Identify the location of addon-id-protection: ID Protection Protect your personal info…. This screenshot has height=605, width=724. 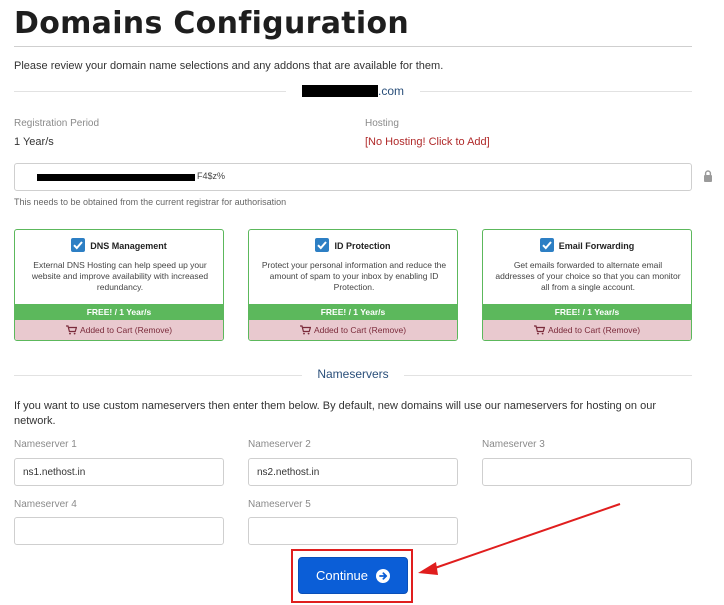
(353, 285).